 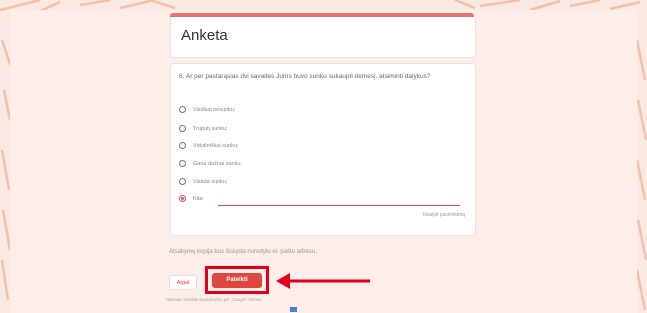 I want to click on option-label: Visada sunku;, so click(x=210, y=181).